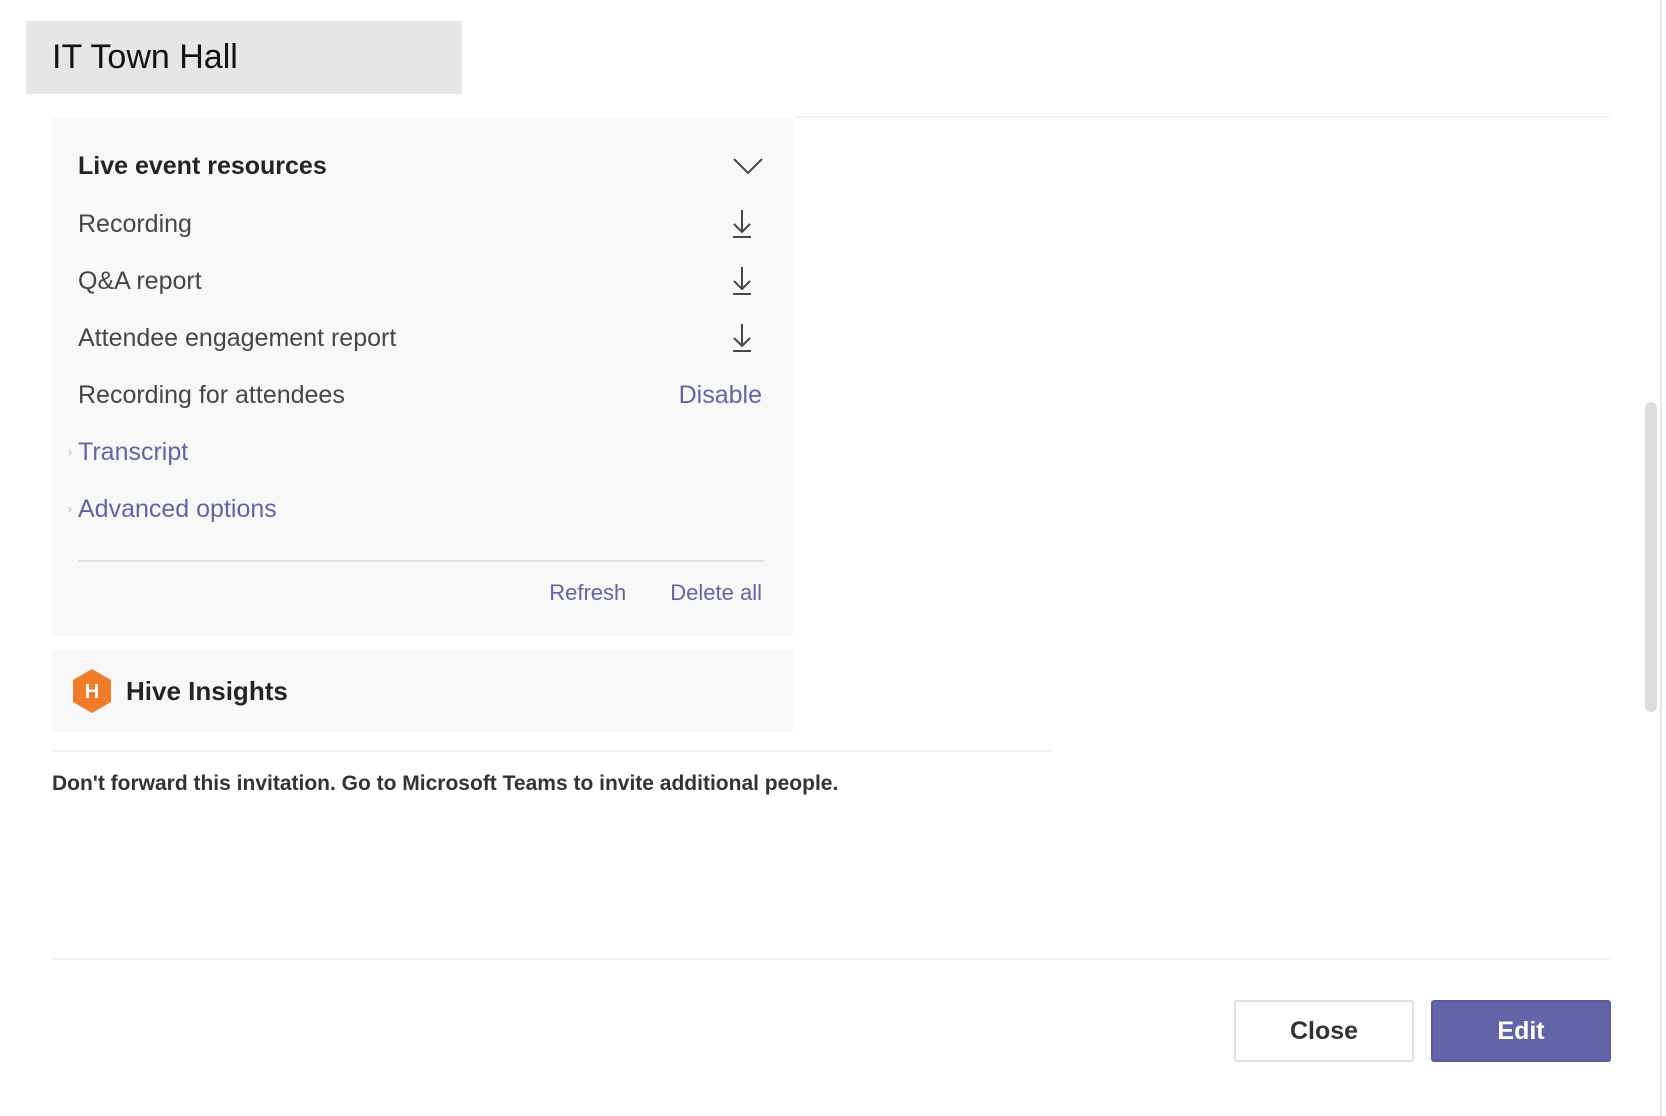 The height and width of the screenshot is (1116, 1666). Describe the element at coordinates (422, 691) in the screenshot. I see `hive-insights-card: H Hive Insights` at that location.